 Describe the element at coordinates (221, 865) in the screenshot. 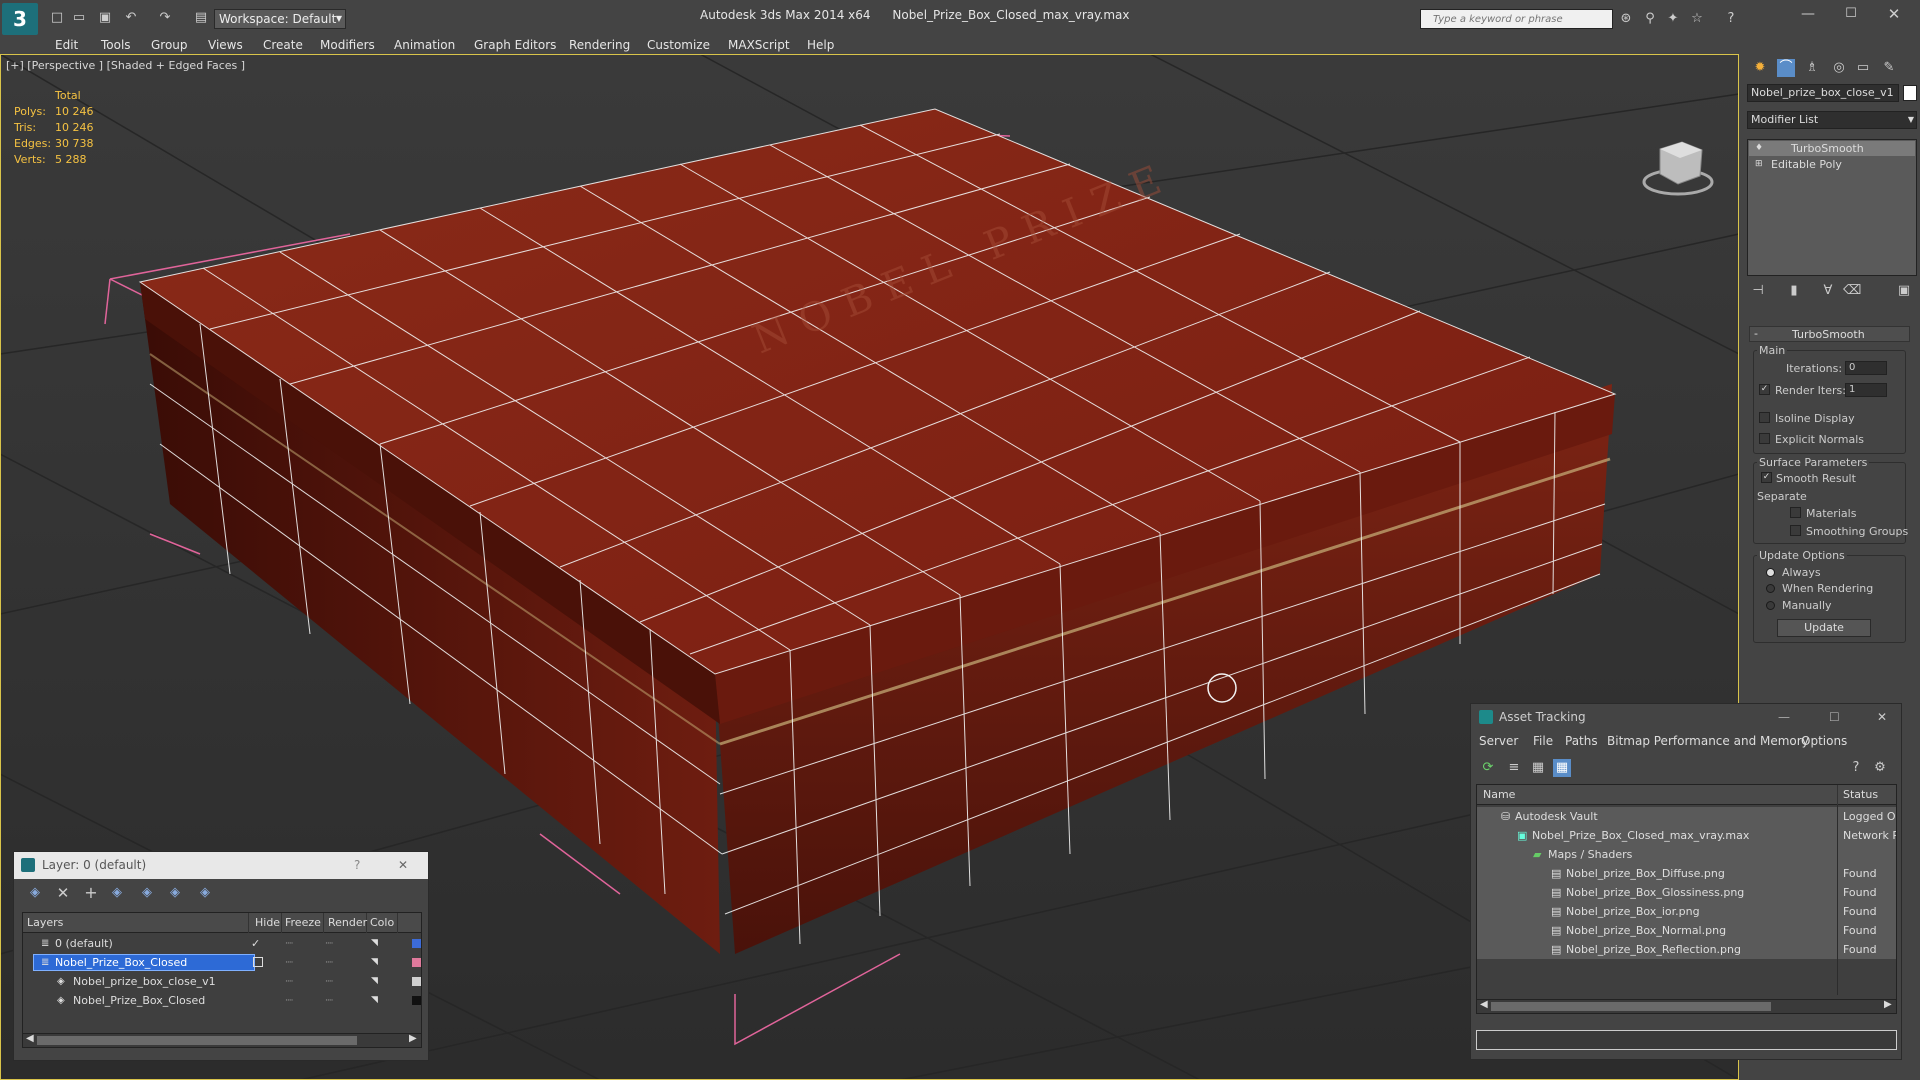

I see `layer-title-bar: Layer: 0 (default) ? ✕` at that location.